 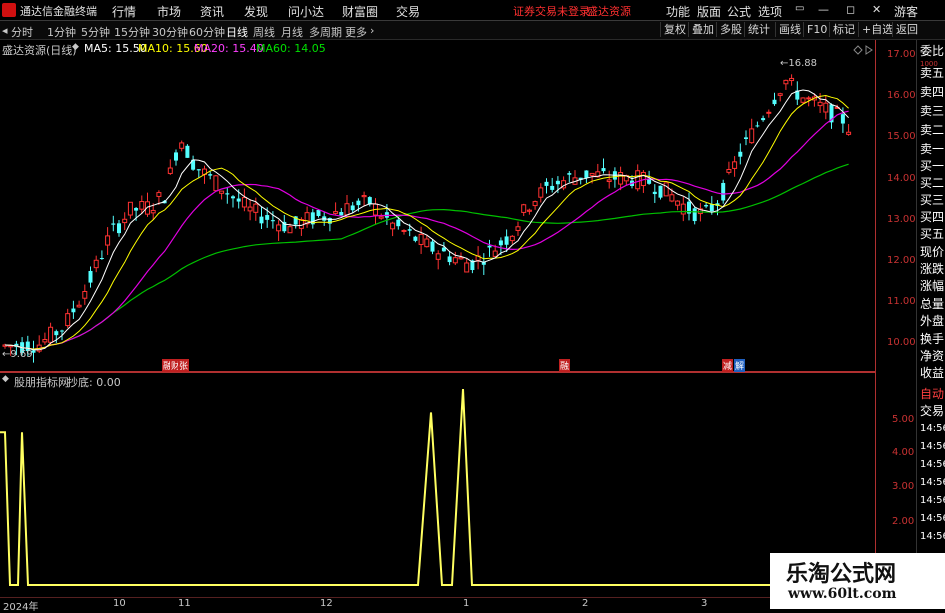 What do you see at coordinates (823, 9) in the screenshot?
I see `window-ctrl-icon: —` at bounding box center [823, 9].